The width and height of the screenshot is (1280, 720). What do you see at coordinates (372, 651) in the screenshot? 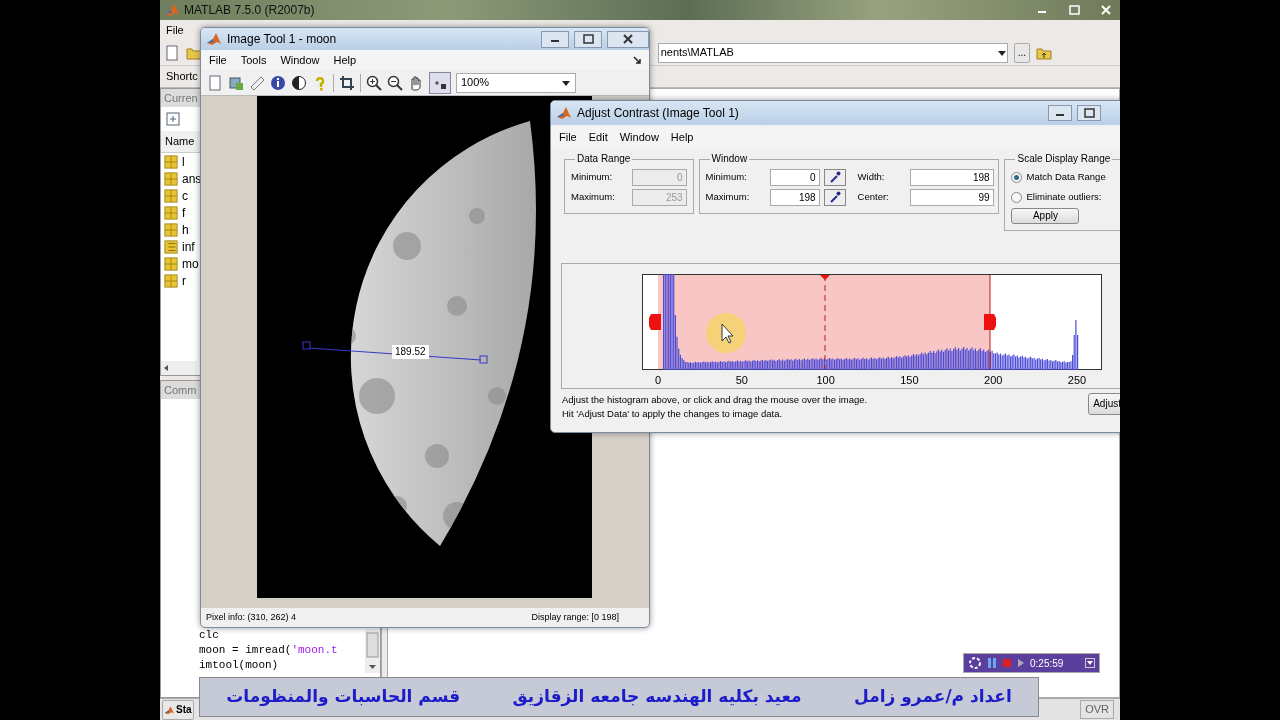
I see `vertical-scrollbar` at bounding box center [372, 651].